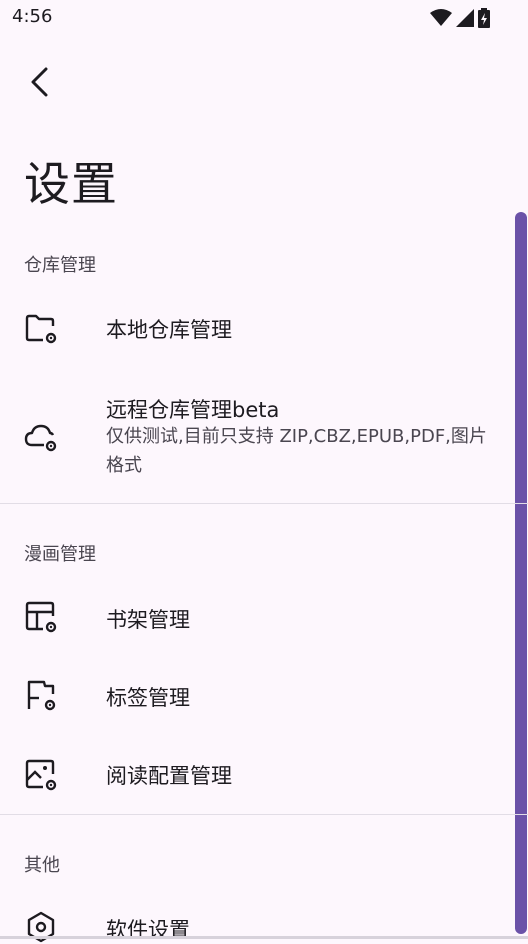  Describe the element at coordinates (148, 698) in the screenshot. I see `tags-label: 标签管理` at that location.